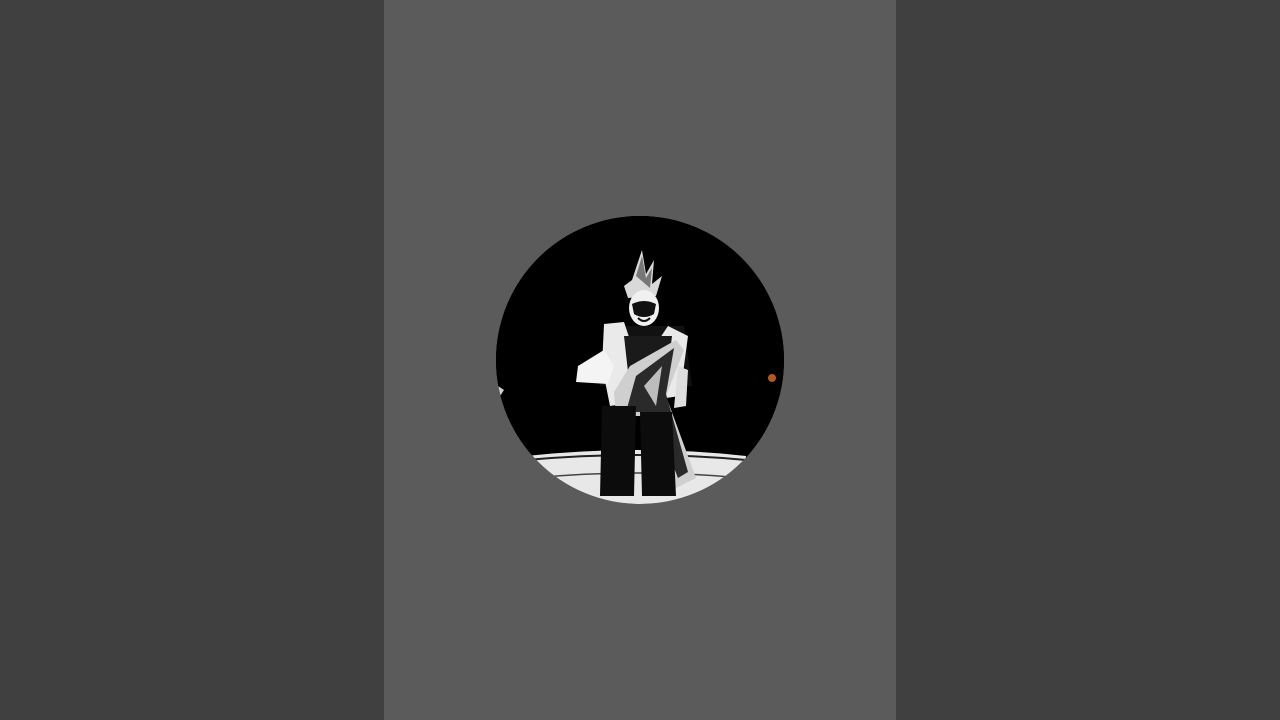  I want to click on channel-avatar, so click(640, 360).